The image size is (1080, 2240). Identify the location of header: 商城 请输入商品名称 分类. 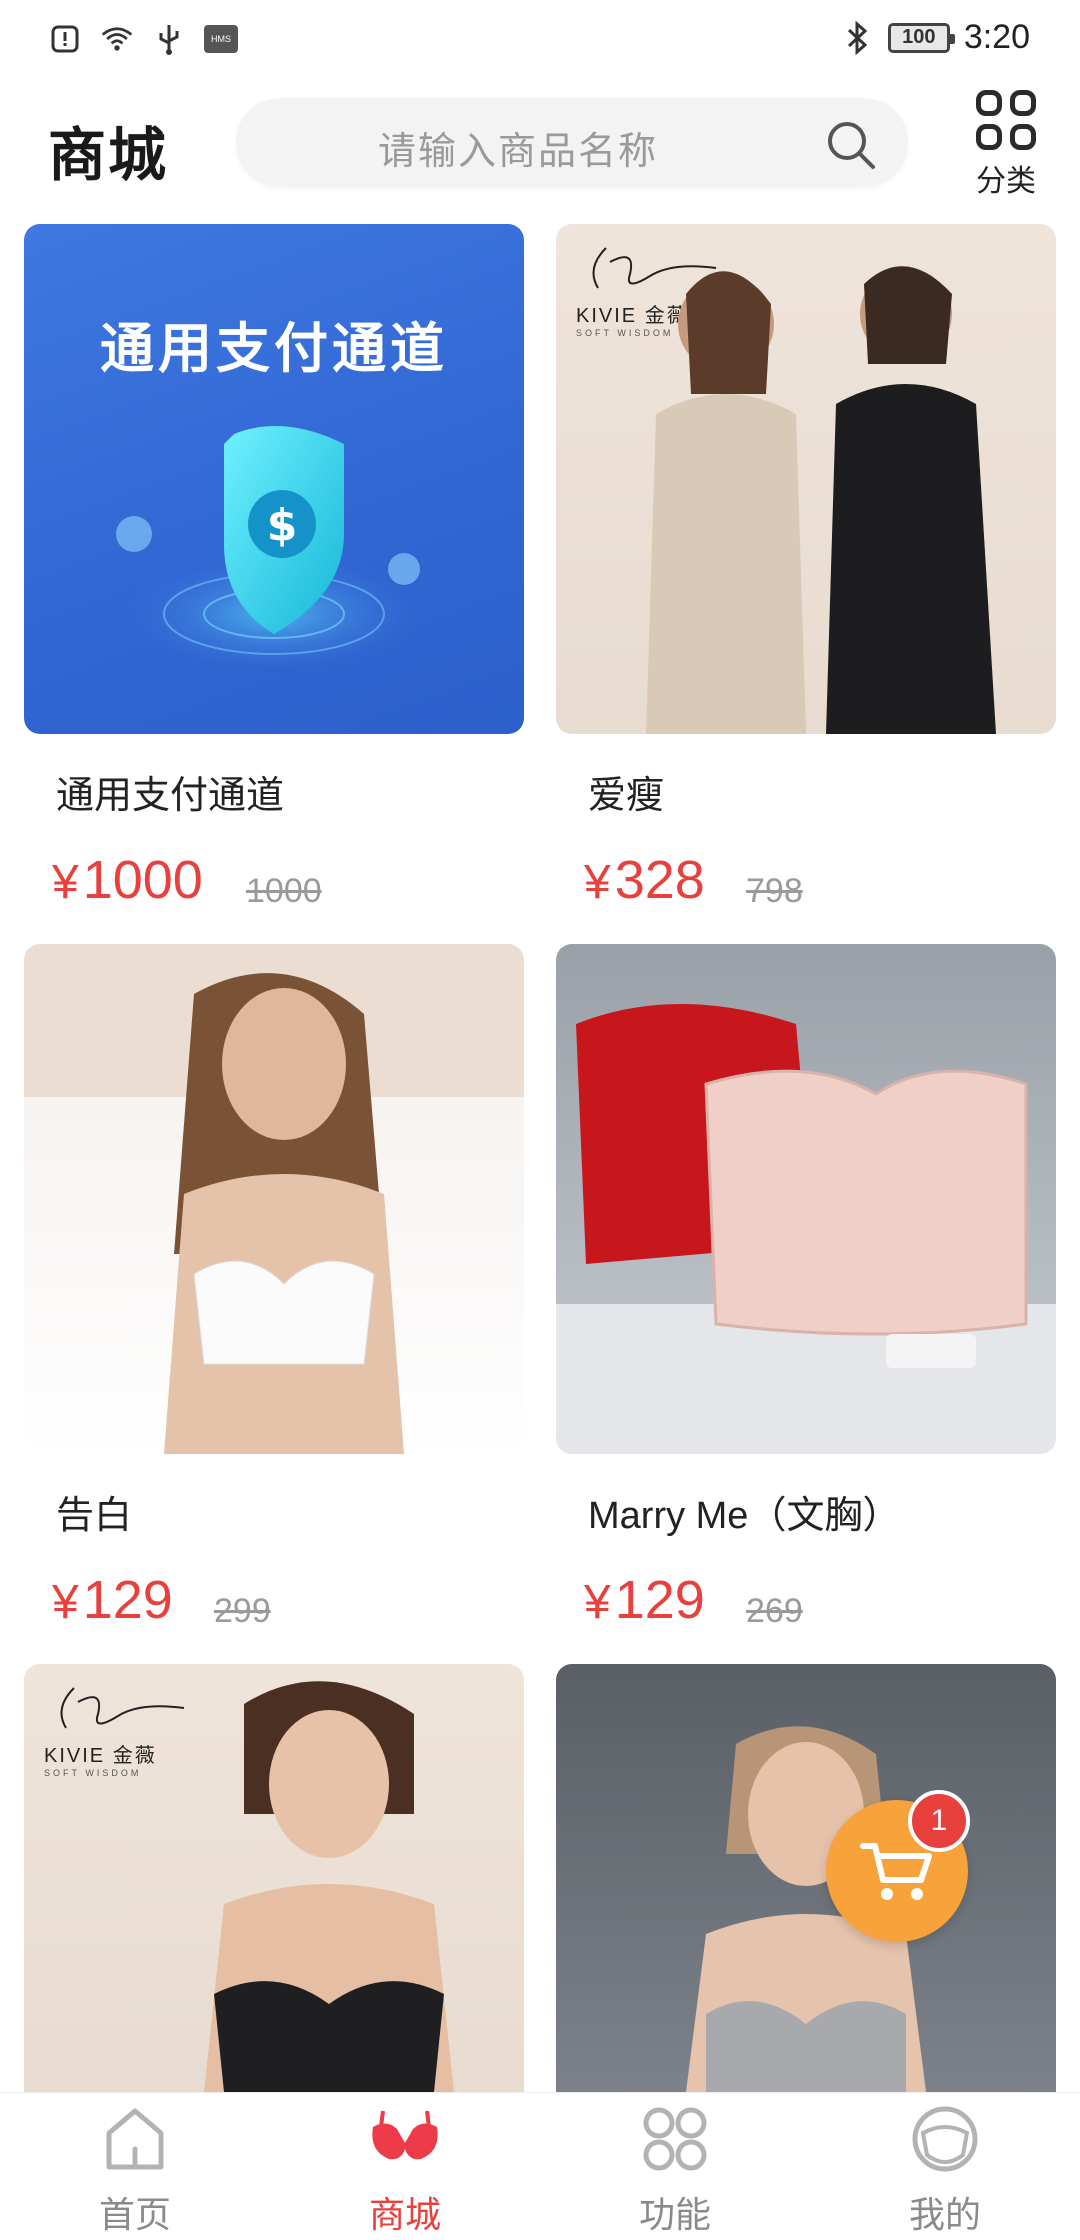
(540, 143).